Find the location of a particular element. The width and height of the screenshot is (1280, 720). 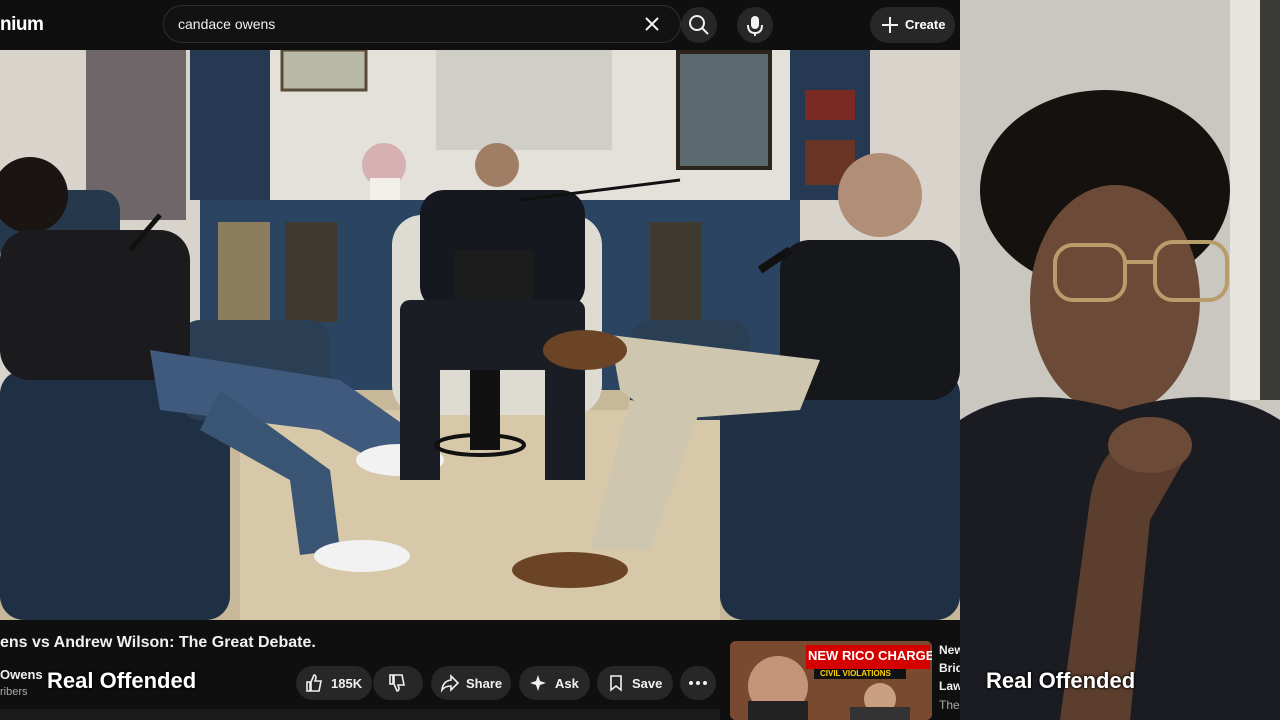

ask-button: Ask is located at coordinates (554, 683).